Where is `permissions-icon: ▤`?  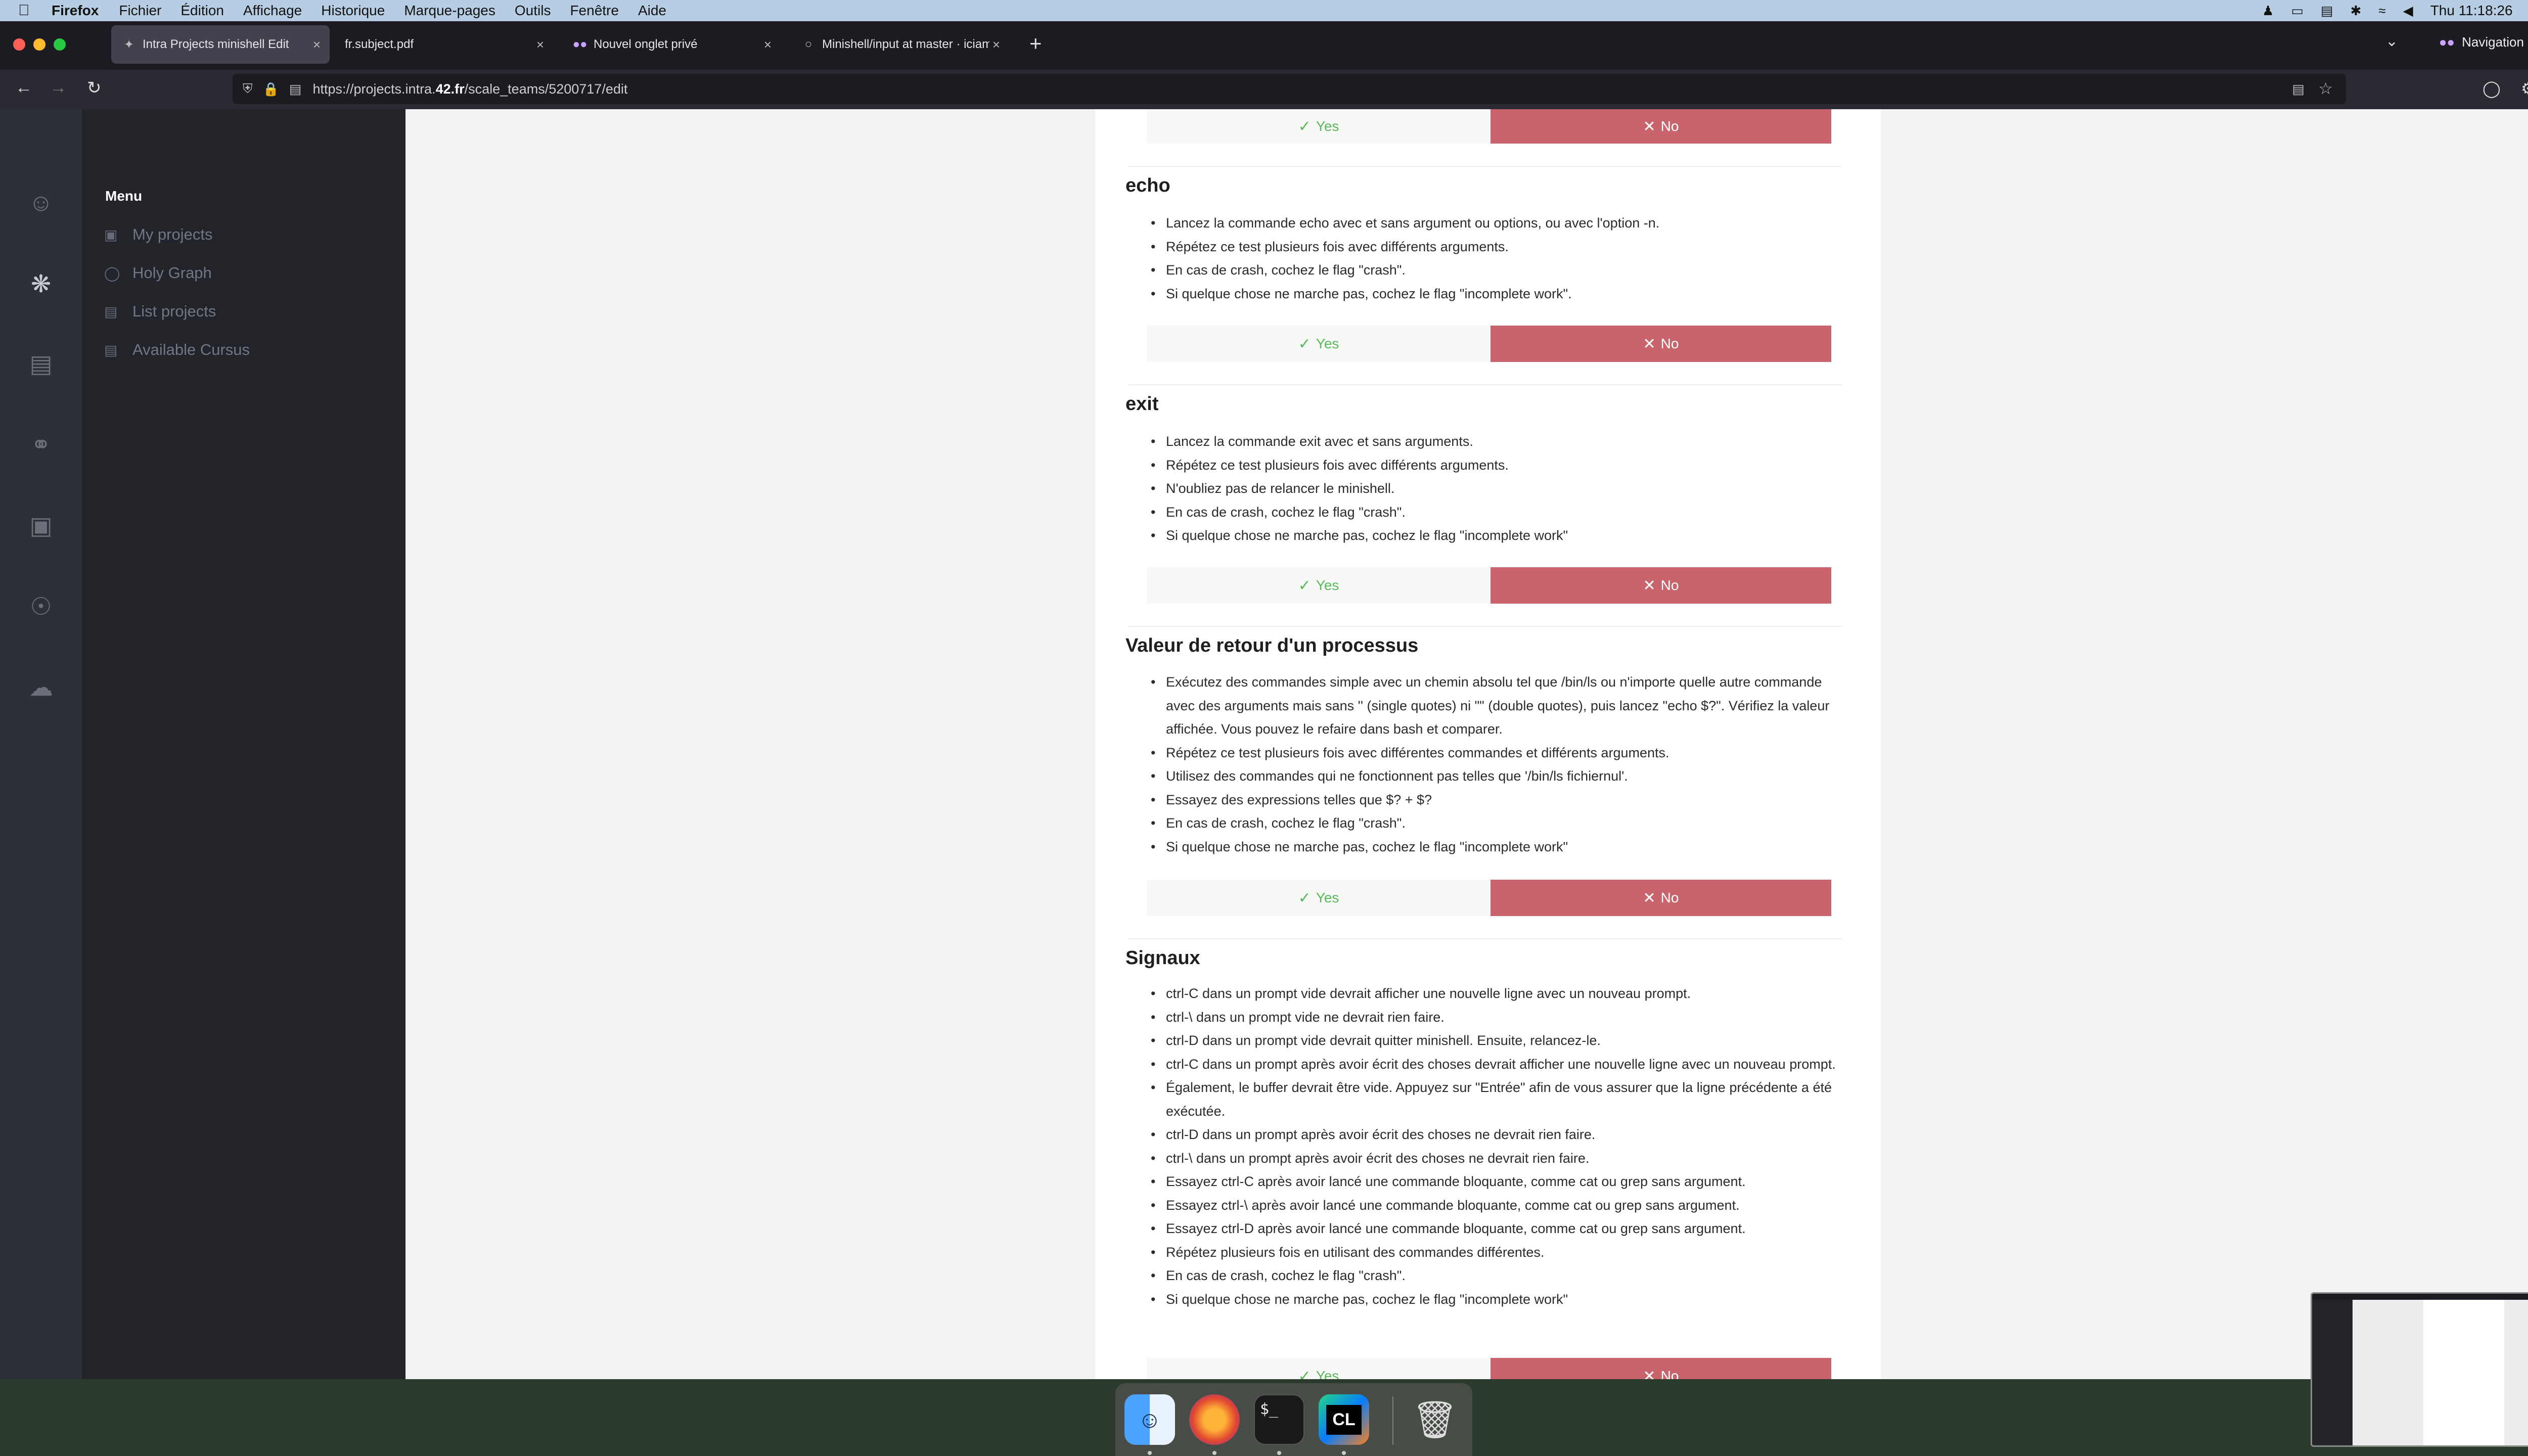 permissions-icon: ▤ is located at coordinates (296, 89).